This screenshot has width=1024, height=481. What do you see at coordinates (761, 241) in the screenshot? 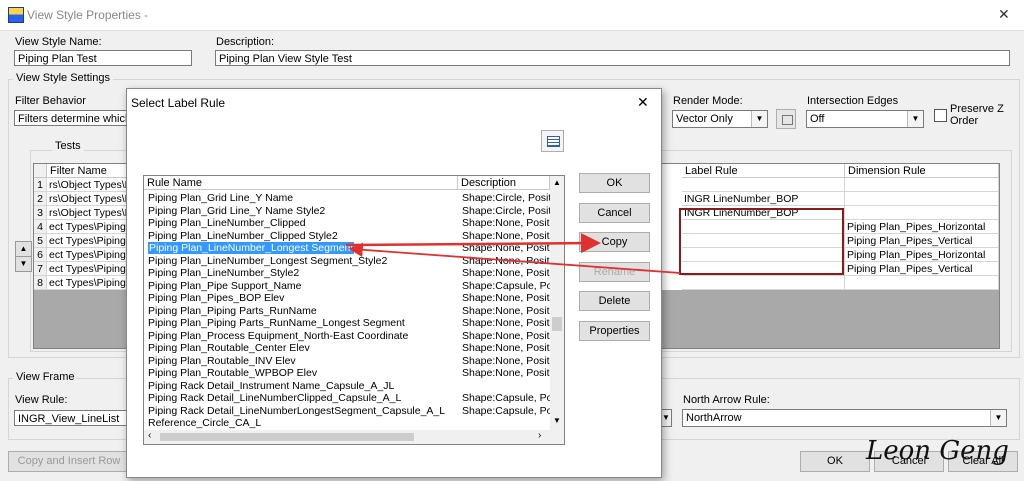
I see `label-rule-highlight-box` at bounding box center [761, 241].